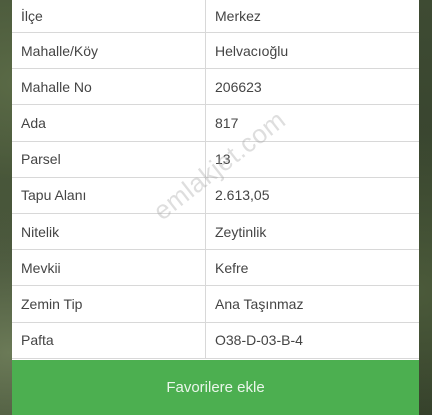 This screenshot has height=415, width=432. Describe the element at coordinates (238, 16) in the screenshot. I see `row-value-ilce: Merkez` at that location.